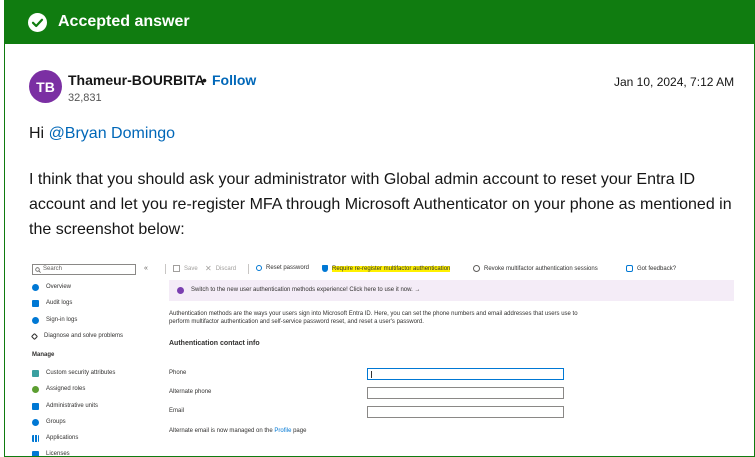 Image resolution: width=755 pixels, height=457 pixels. I want to click on save-button: Save, so click(185, 268).